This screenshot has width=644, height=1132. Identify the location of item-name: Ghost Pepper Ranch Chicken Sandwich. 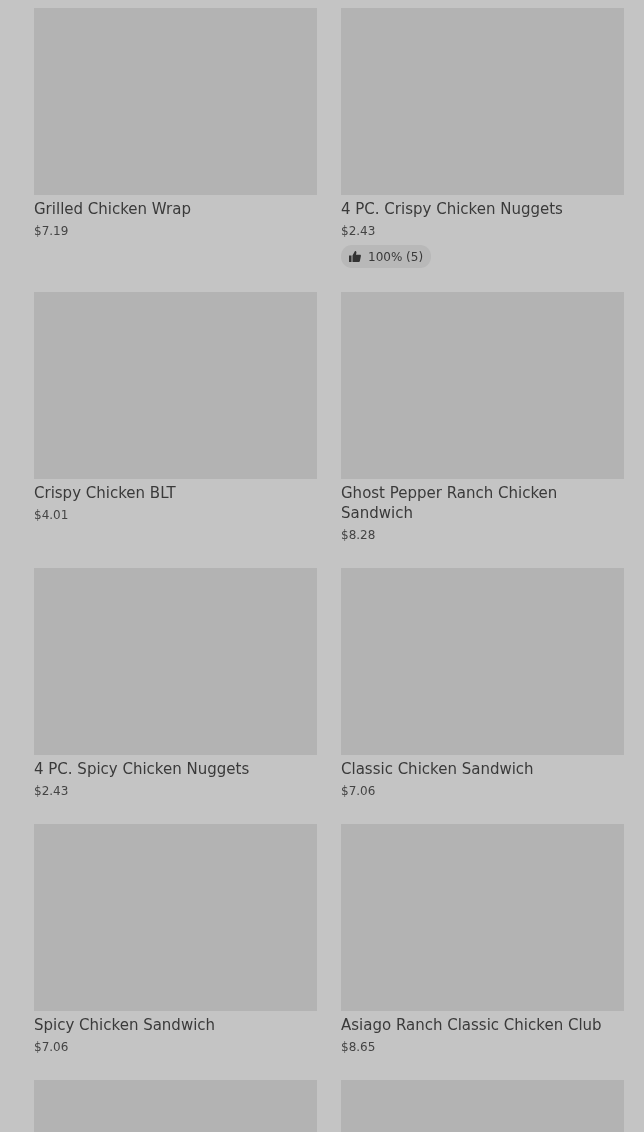
(482, 503).